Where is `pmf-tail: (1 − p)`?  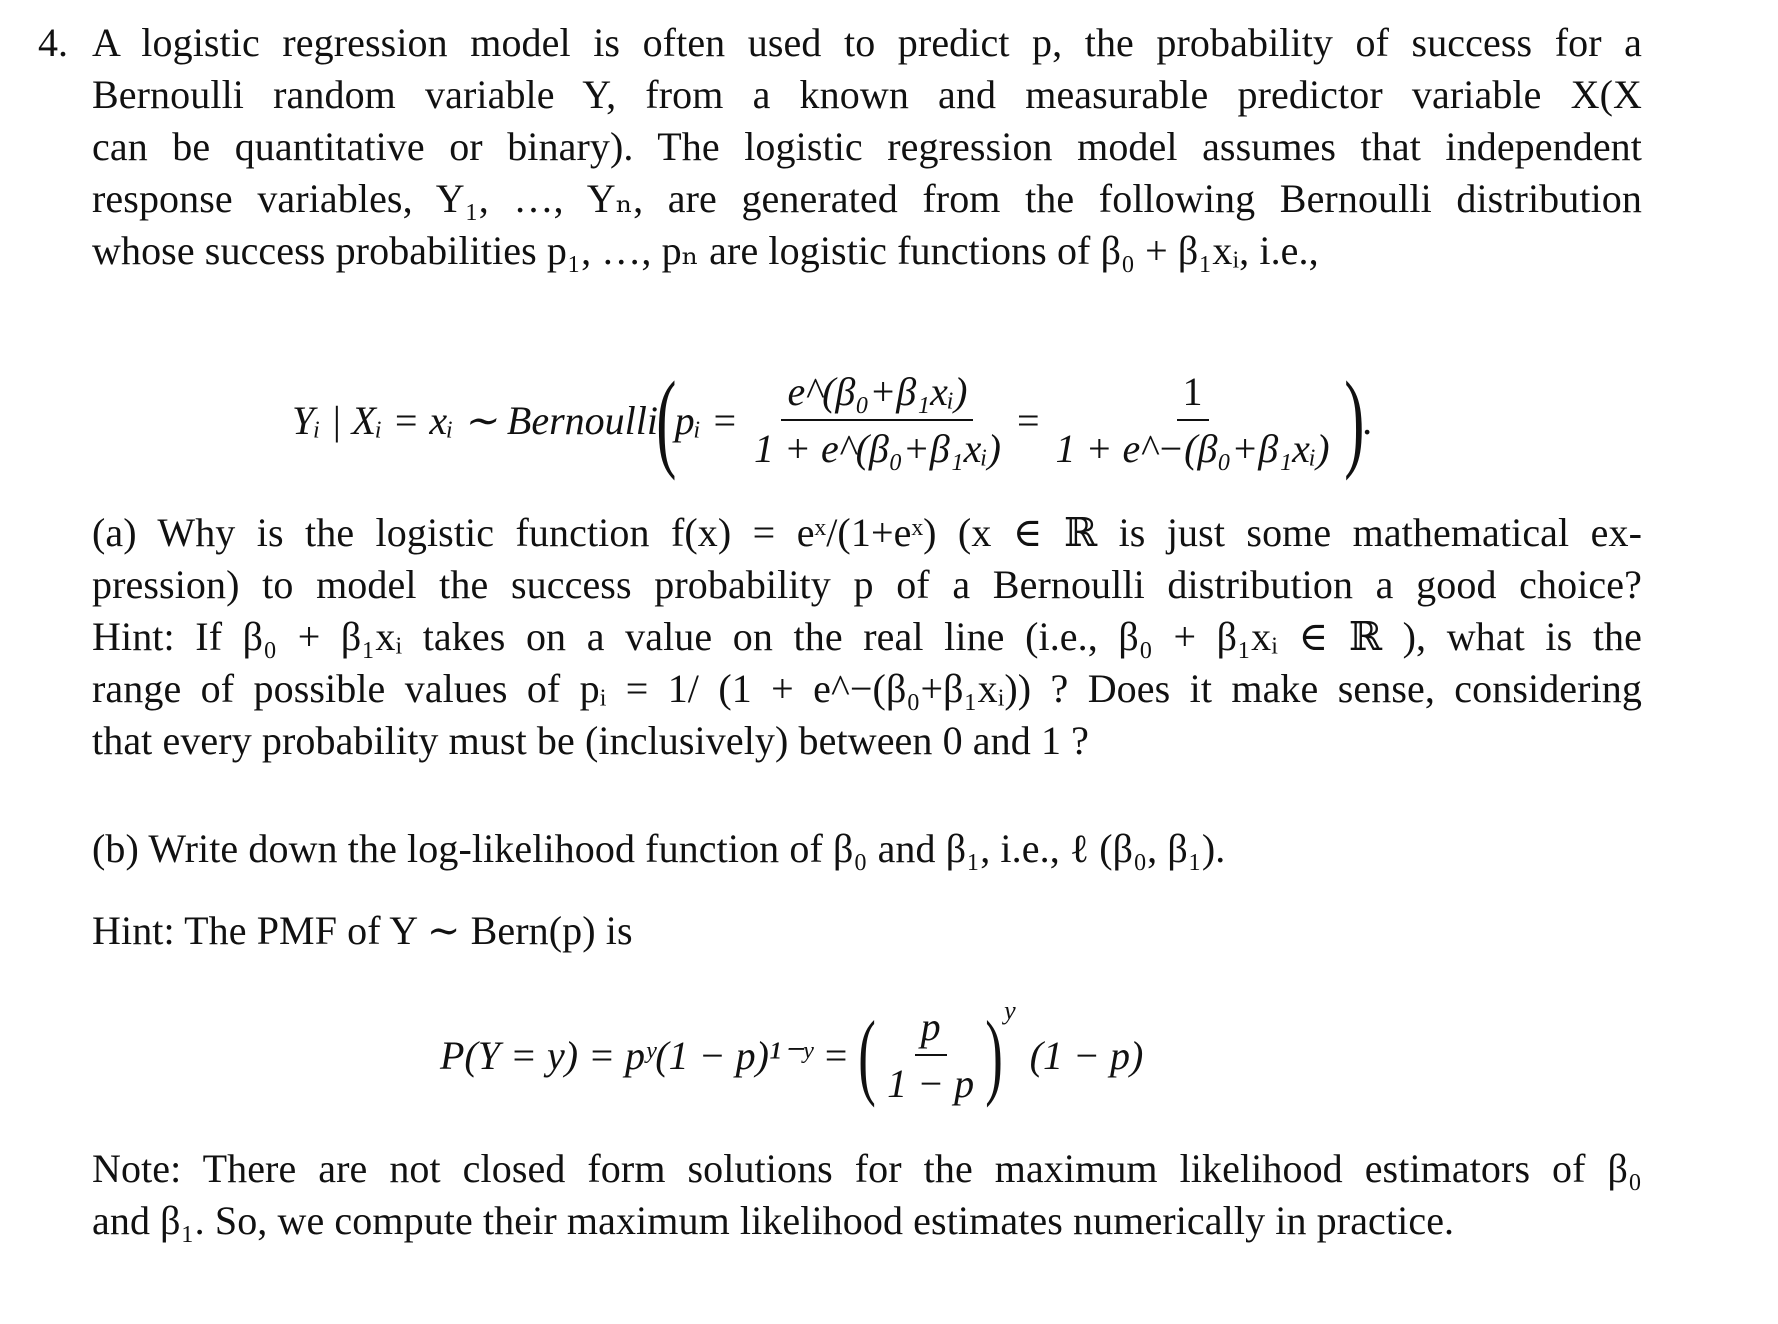 pmf-tail: (1 − p) is located at coordinates (1086, 1055).